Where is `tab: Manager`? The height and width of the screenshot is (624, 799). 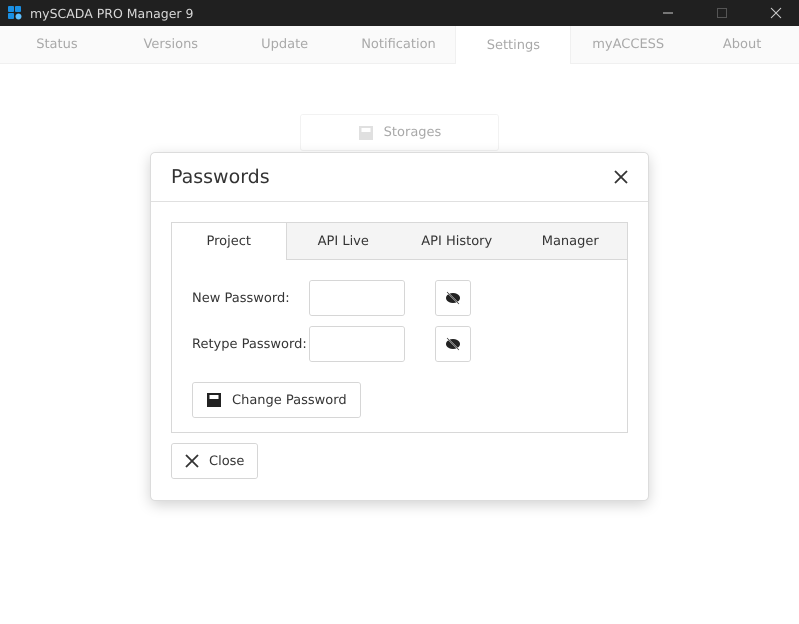
tab: Manager is located at coordinates (570, 241).